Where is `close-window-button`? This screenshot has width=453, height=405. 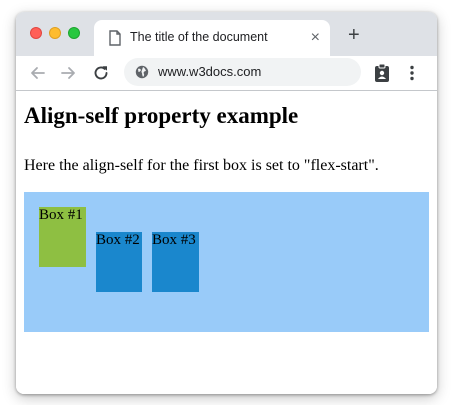
close-window-button is located at coordinates (36, 33).